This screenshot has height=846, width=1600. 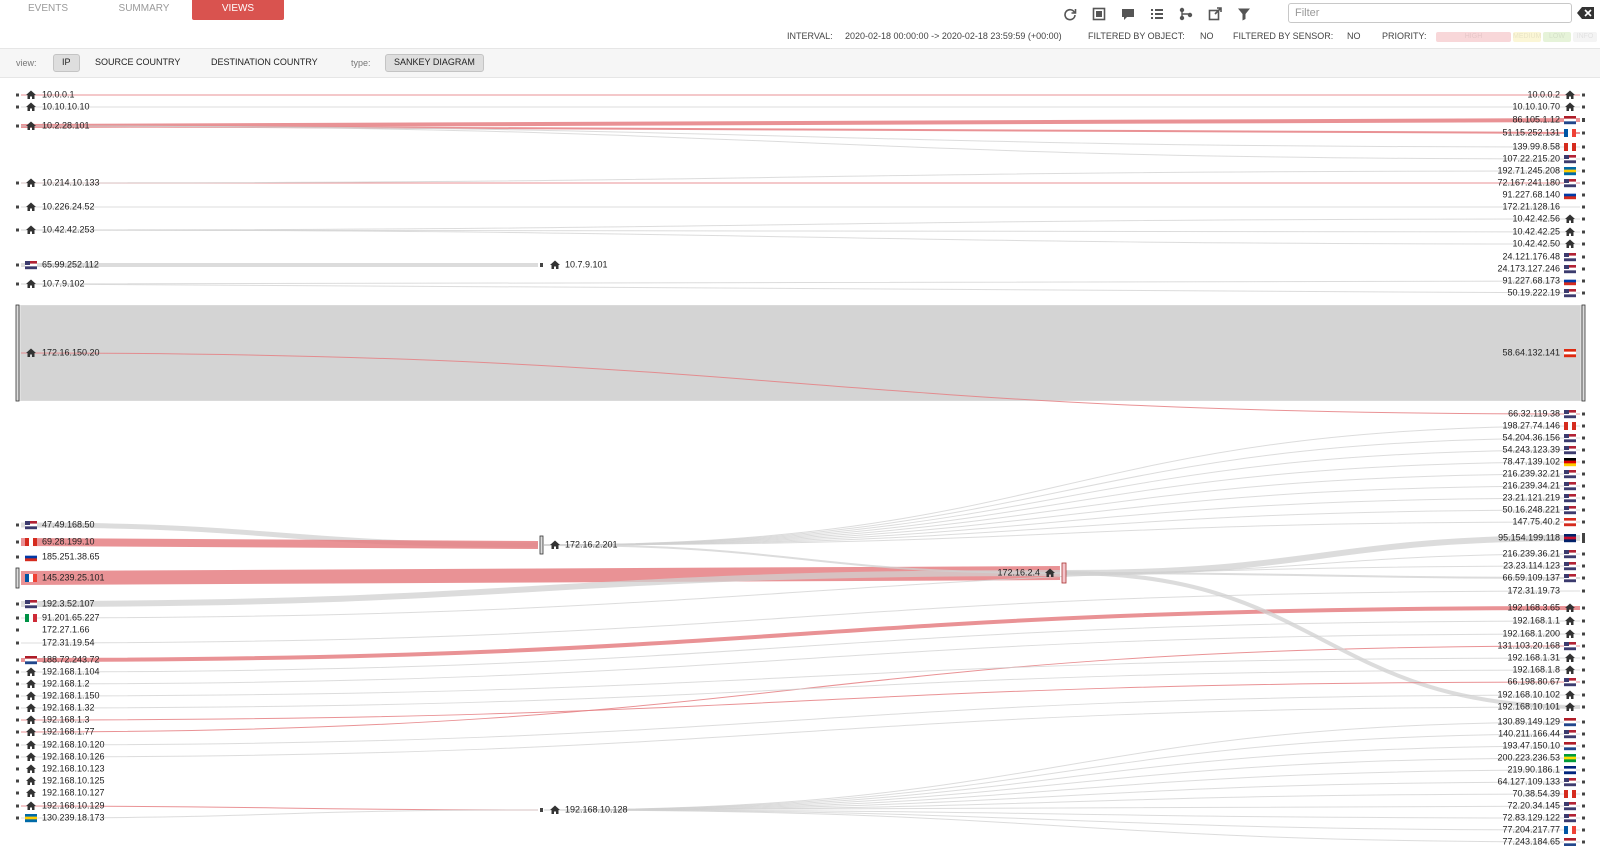 I want to click on target-node: 192.168.1.8, so click(x=1548, y=669).